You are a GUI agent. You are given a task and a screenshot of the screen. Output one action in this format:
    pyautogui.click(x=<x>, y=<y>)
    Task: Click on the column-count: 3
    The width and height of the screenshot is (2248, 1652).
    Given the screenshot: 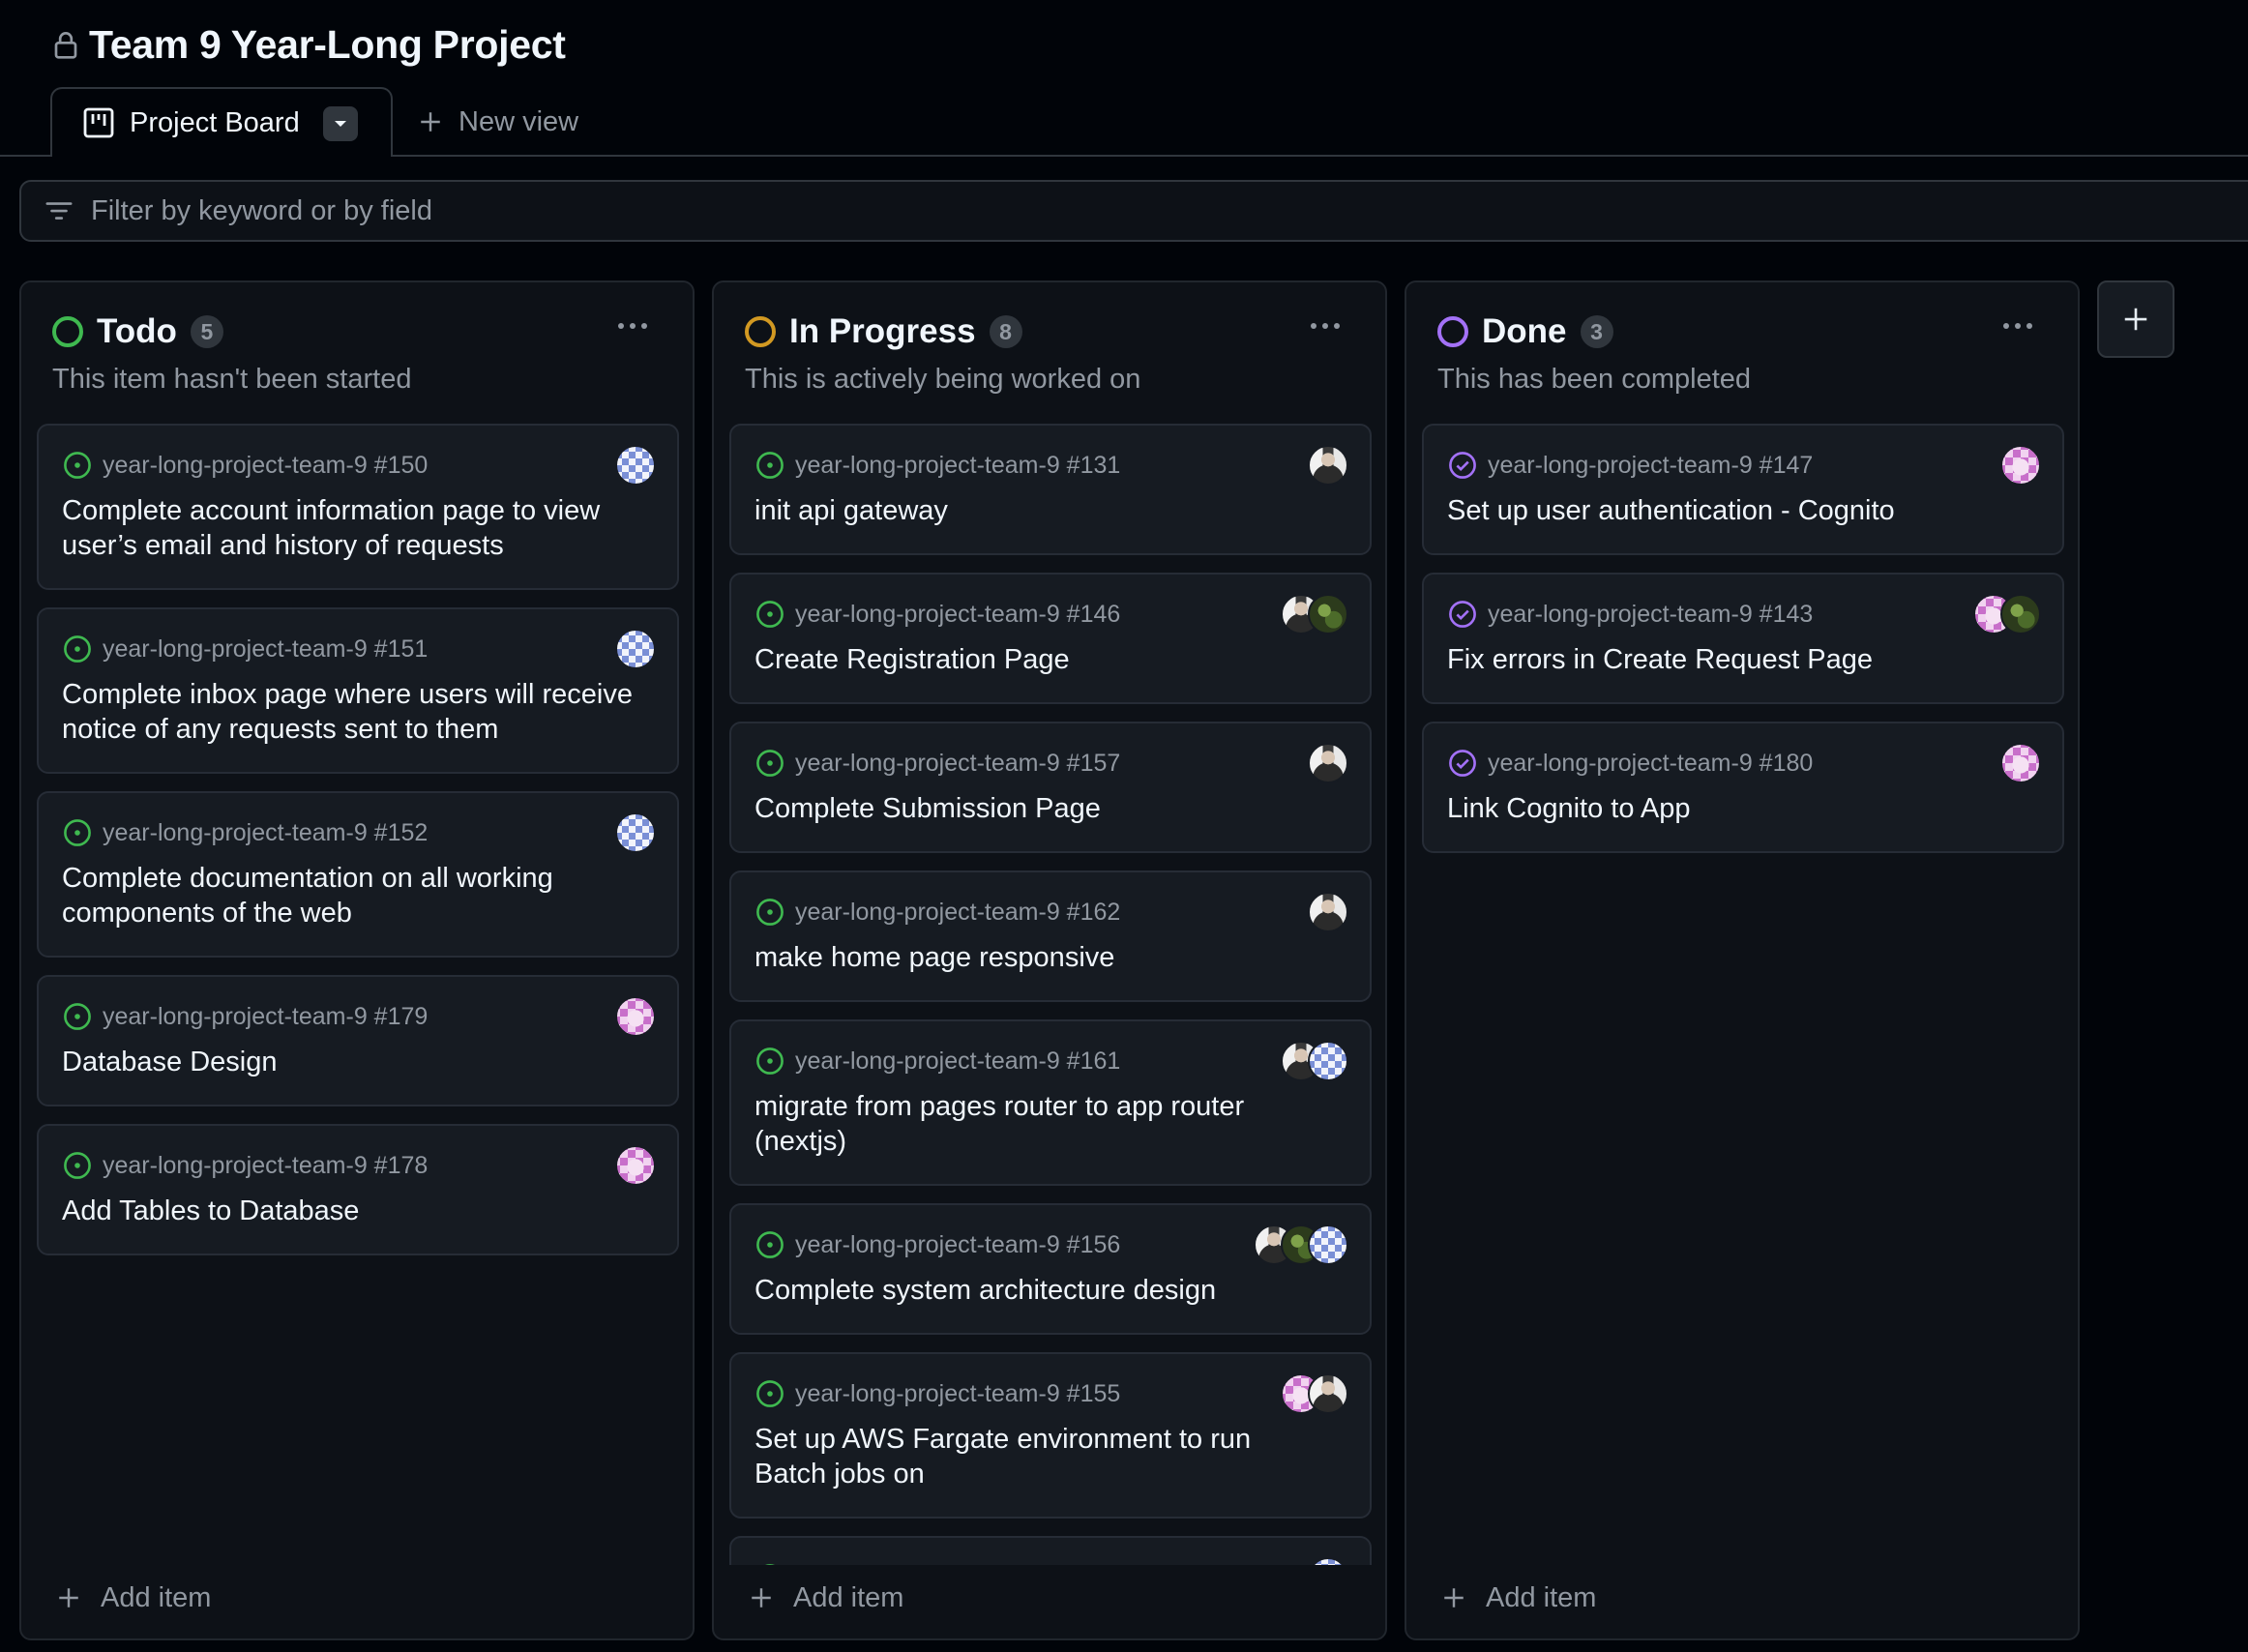 What is the action you would take?
    pyautogui.click(x=1597, y=331)
    